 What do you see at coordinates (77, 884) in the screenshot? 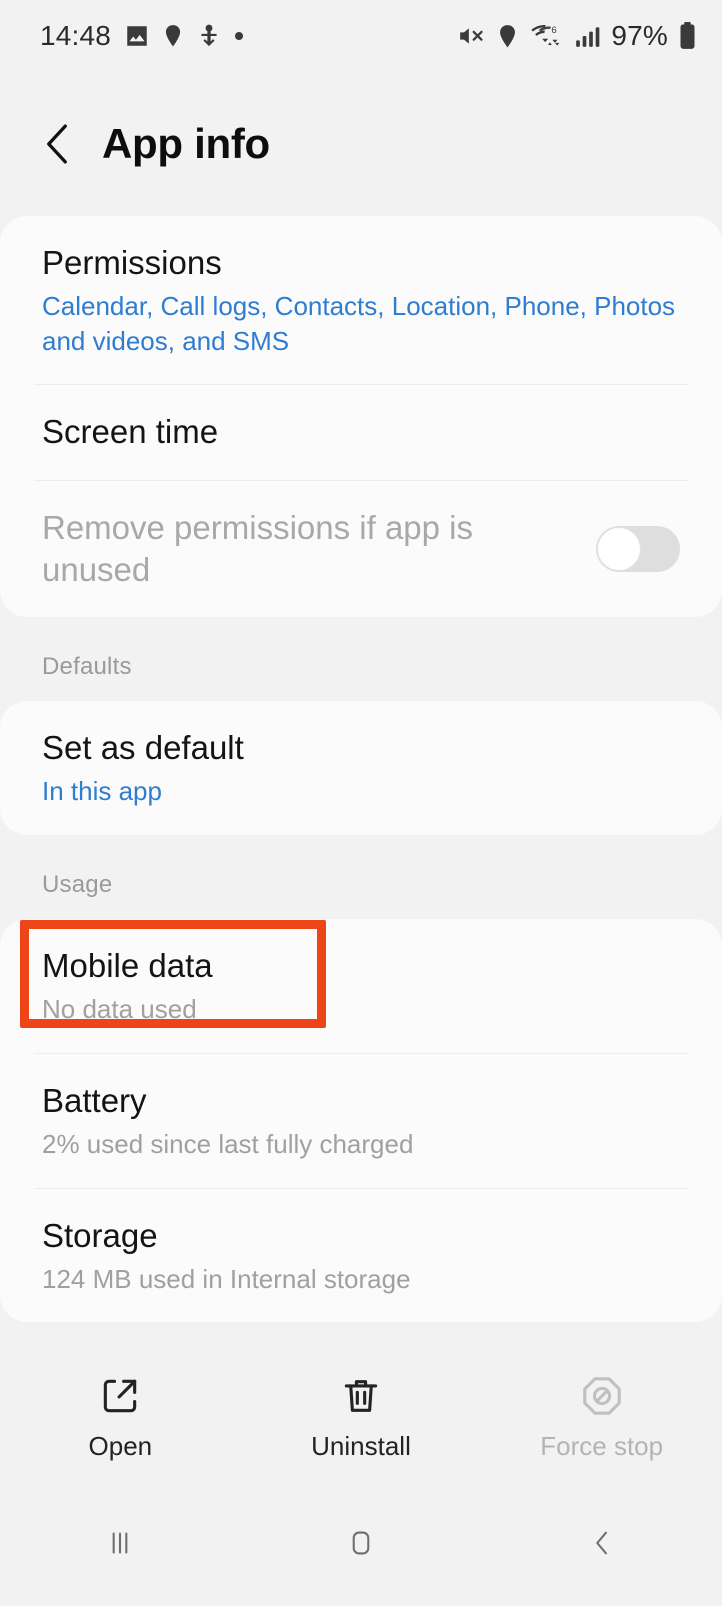
I see `usage-section-label: Usage` at bounding box center [77, 884].